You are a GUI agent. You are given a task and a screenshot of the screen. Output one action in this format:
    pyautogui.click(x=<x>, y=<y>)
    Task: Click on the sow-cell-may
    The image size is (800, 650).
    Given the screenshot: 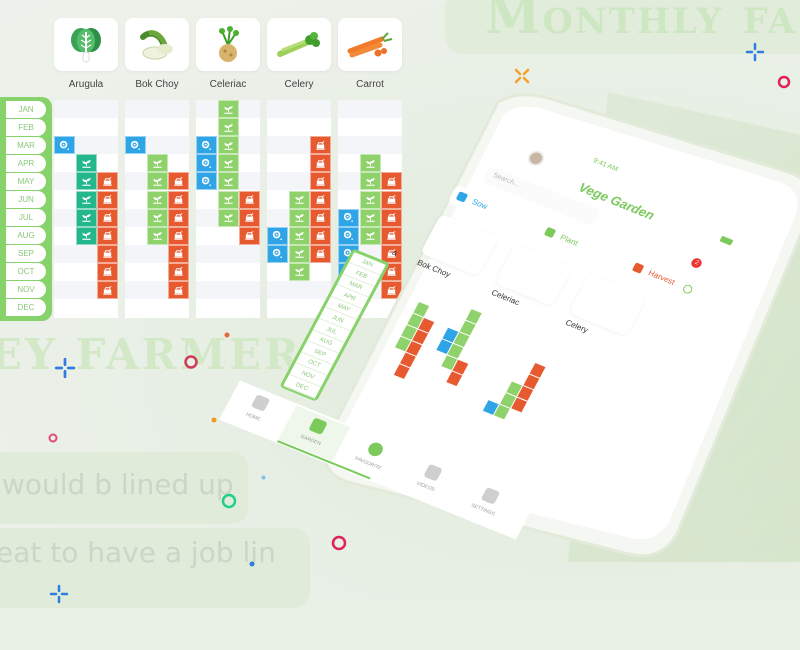 What is the action you would take?
    pyautogui.click(x=206, y=181)
    